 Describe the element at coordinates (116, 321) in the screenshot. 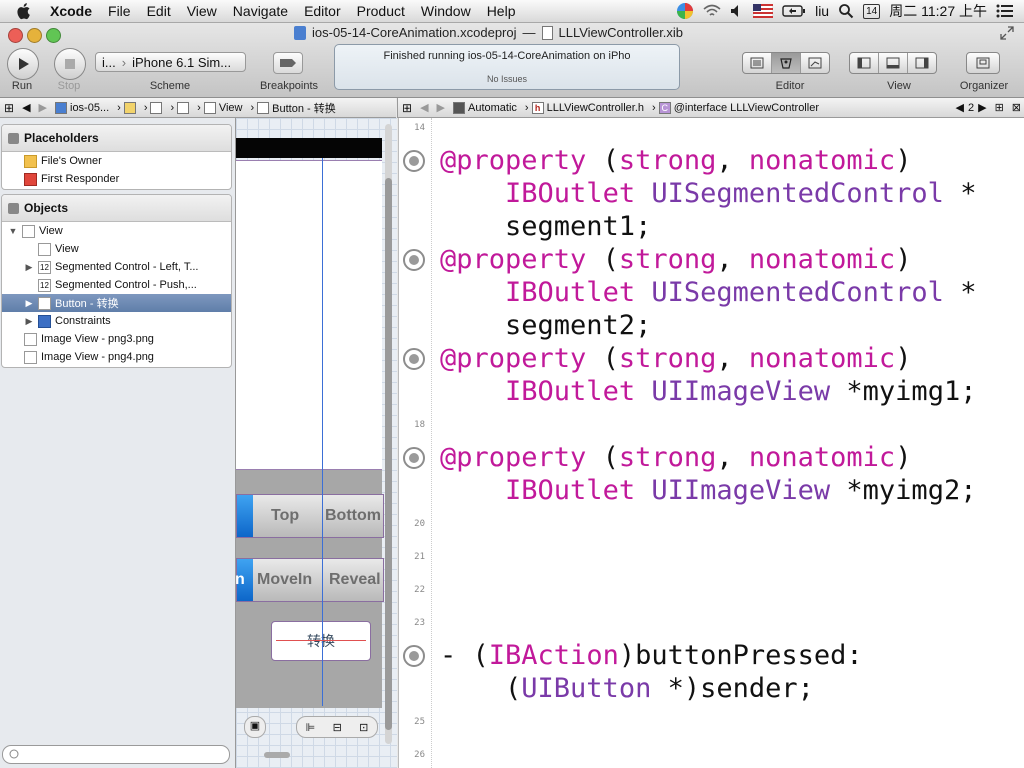

I see `outline-item-constraints: ▶ Constraints` at that location.